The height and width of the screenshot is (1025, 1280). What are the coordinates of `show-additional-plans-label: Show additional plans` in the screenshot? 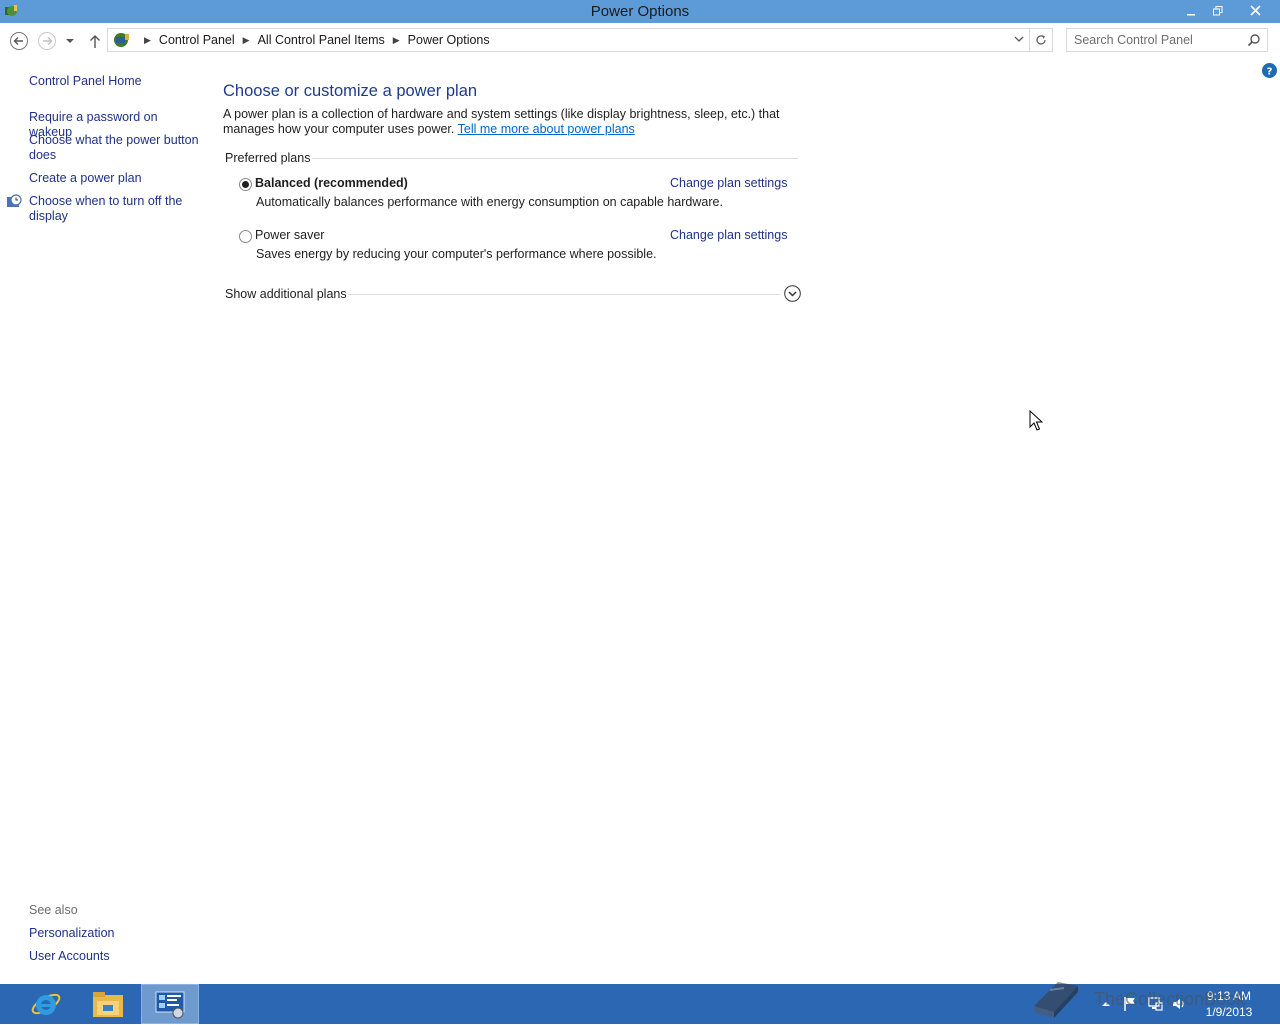 It's located at (286, 294).